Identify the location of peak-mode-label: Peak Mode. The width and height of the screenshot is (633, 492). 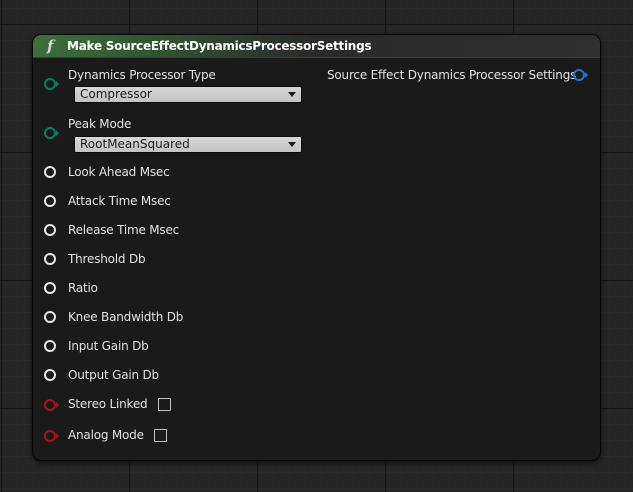
(100, 124).